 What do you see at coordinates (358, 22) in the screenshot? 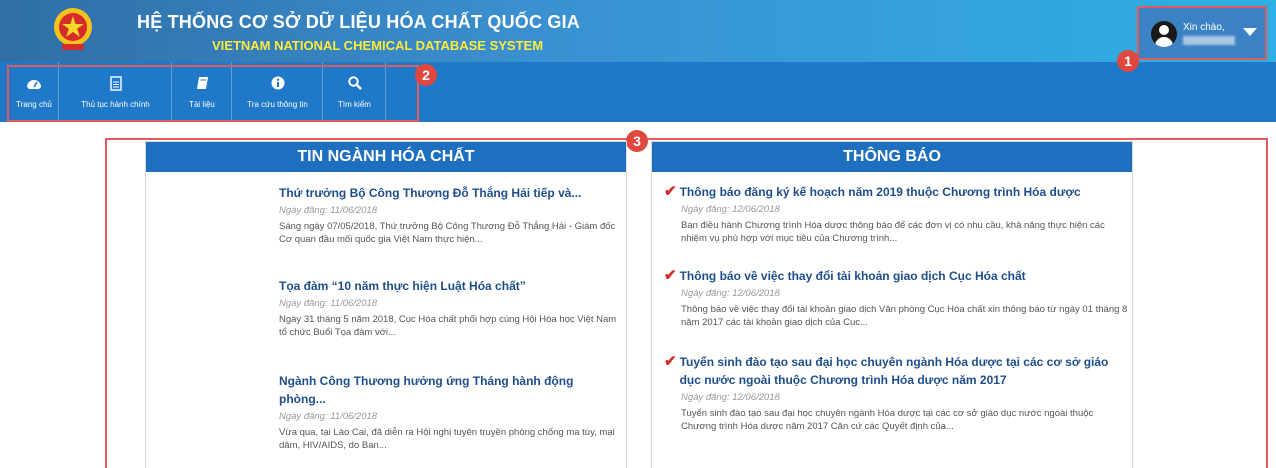
I see `system-title: HỆ THỐNG CƠ SỞ DỮ LIỆU HÓA CHẤT QUỐC GIA` at bounding box center [358, 22].